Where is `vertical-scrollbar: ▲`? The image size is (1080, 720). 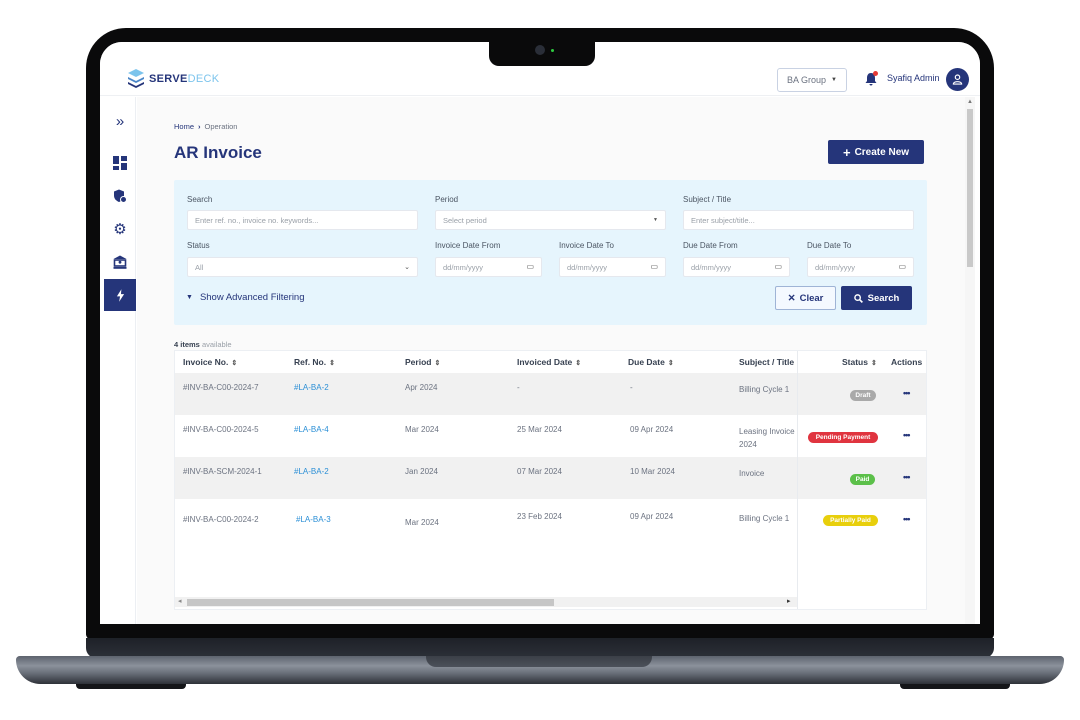
vertical-scrollbar: ▲ is located at coordinates (970, 360).